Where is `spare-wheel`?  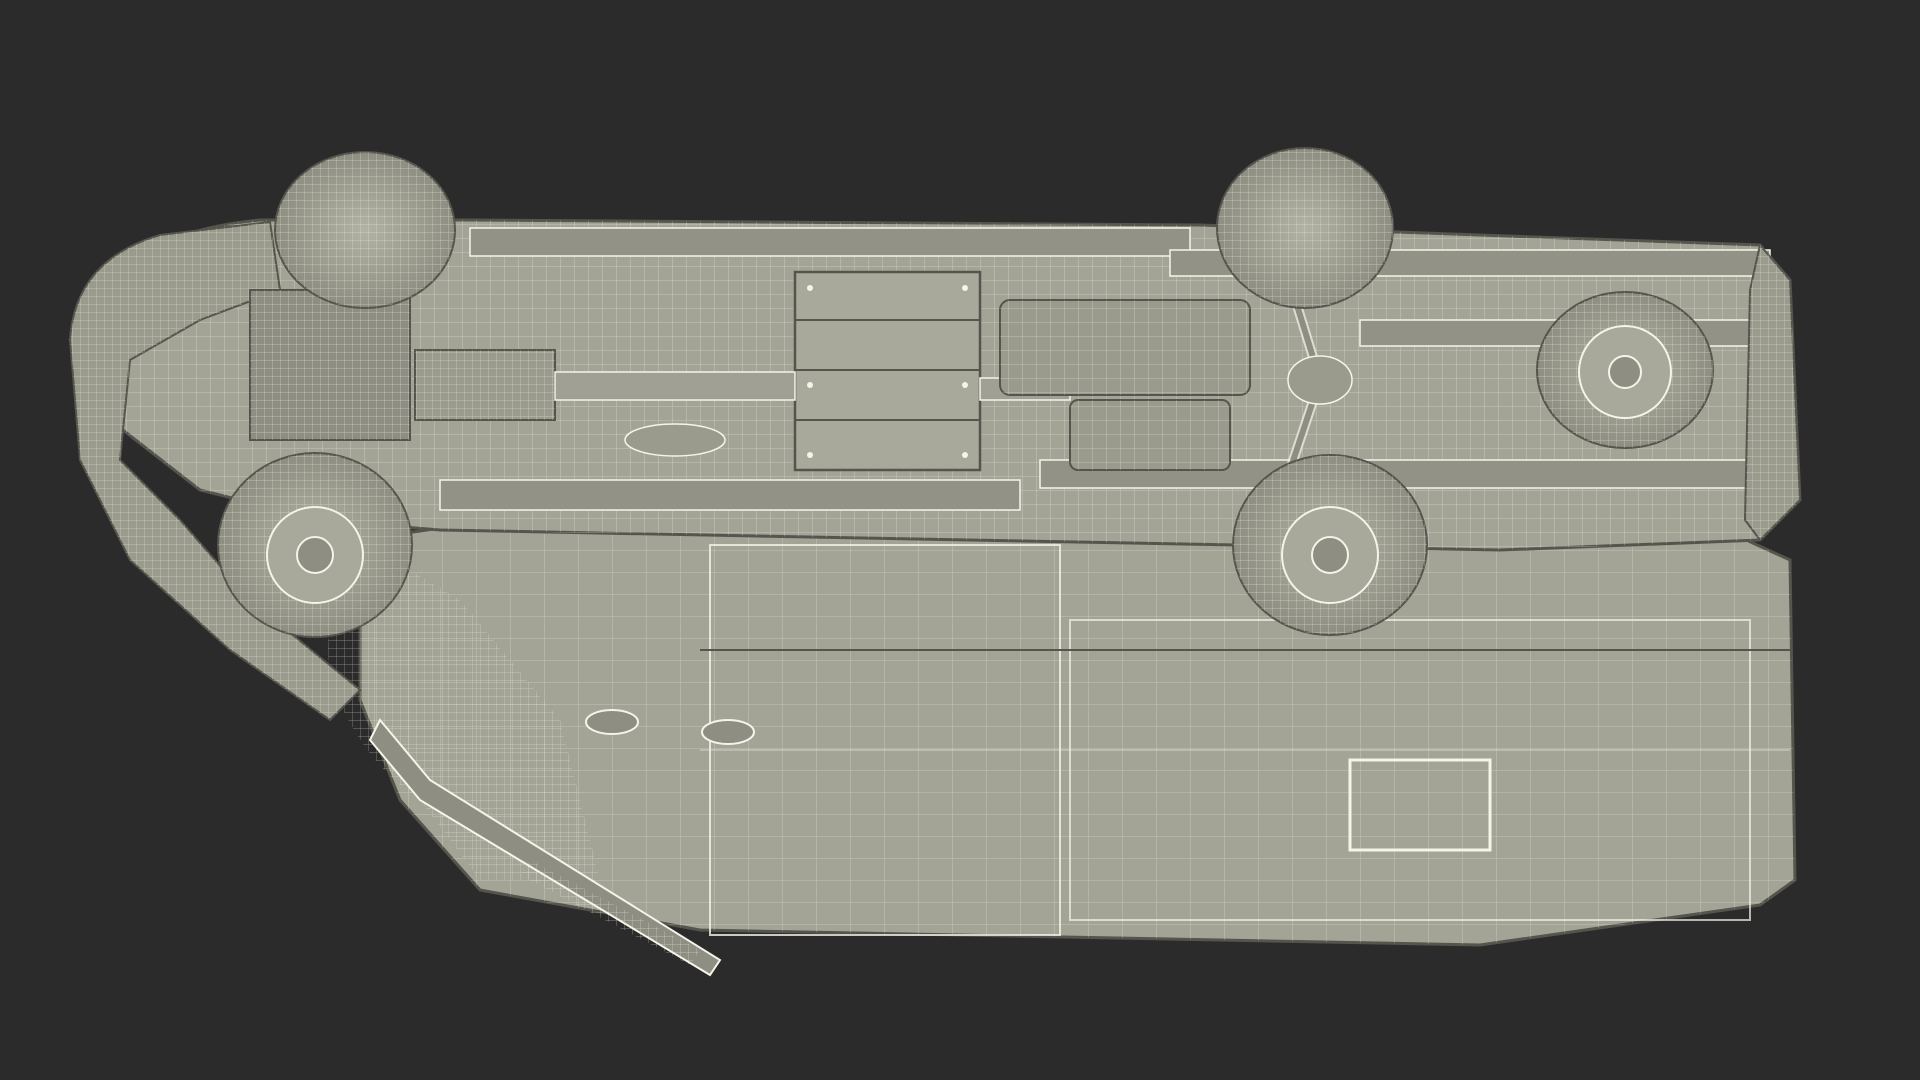 spare-wheel is located at coordinates (1625, 370).